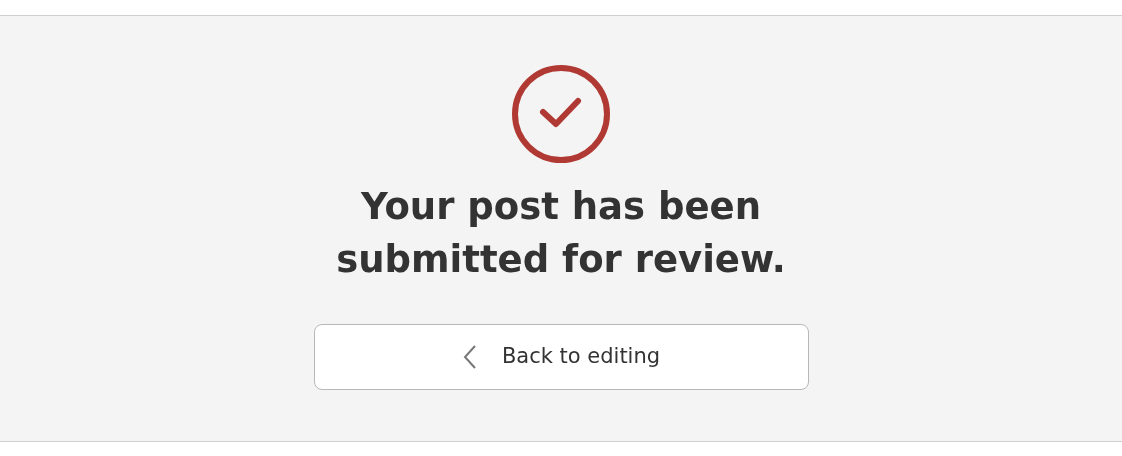  What do you see at coordinates (561, 233) in the screenshot?
I see `confirmation-heading: Your post has been submitted for review.` at bounding box center [561, 233].